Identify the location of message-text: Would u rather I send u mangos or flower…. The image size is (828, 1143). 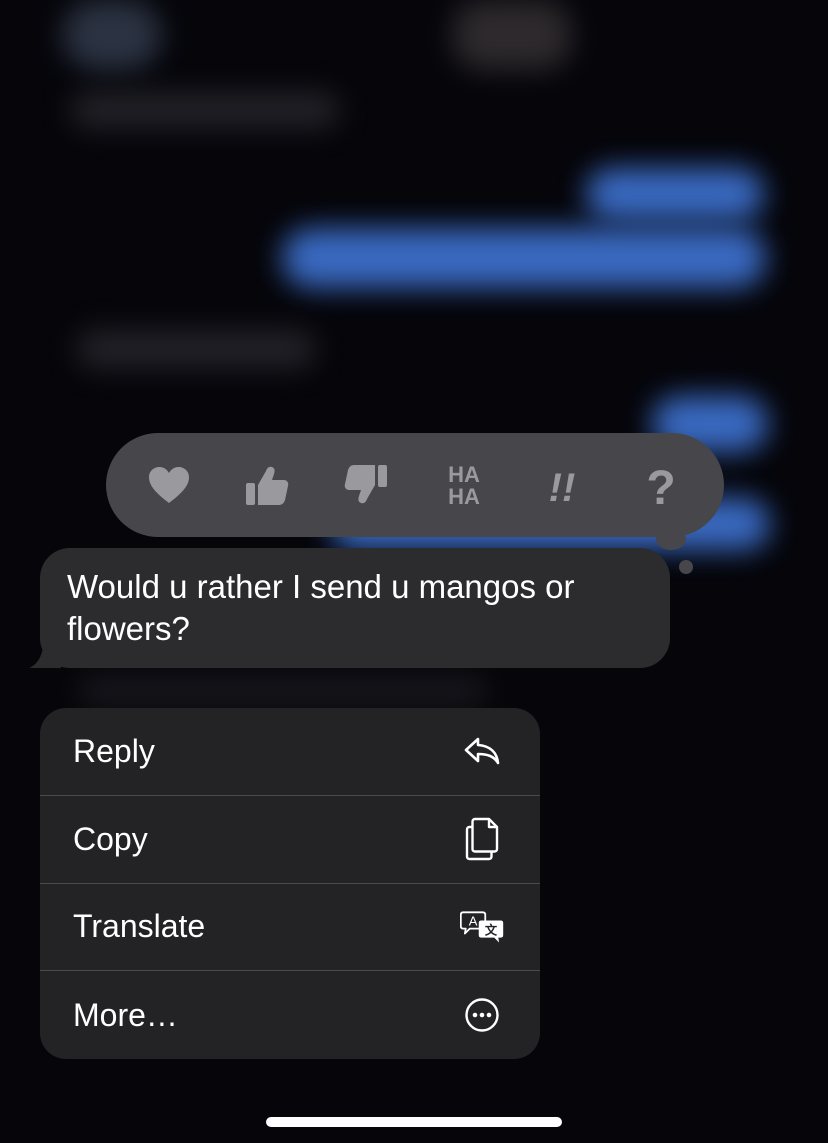
(321, 607).